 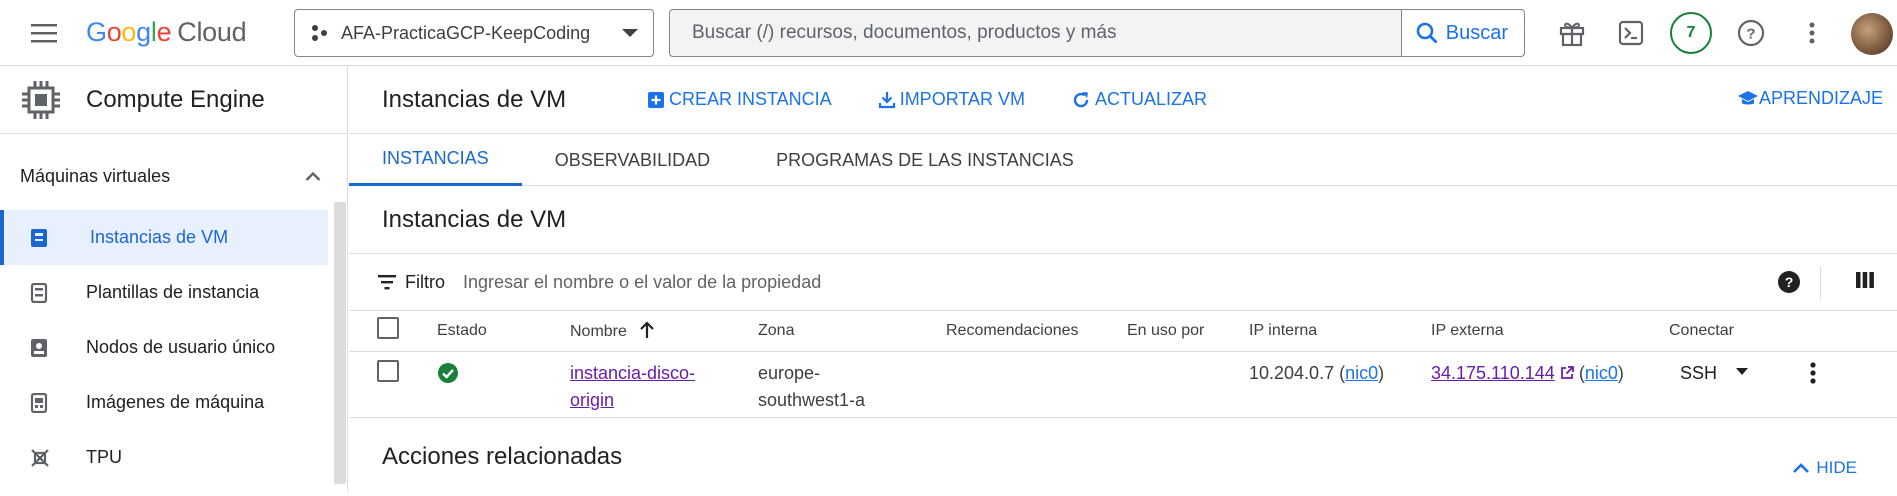 I want to click on search-icon, so click(x=1427, y=33).